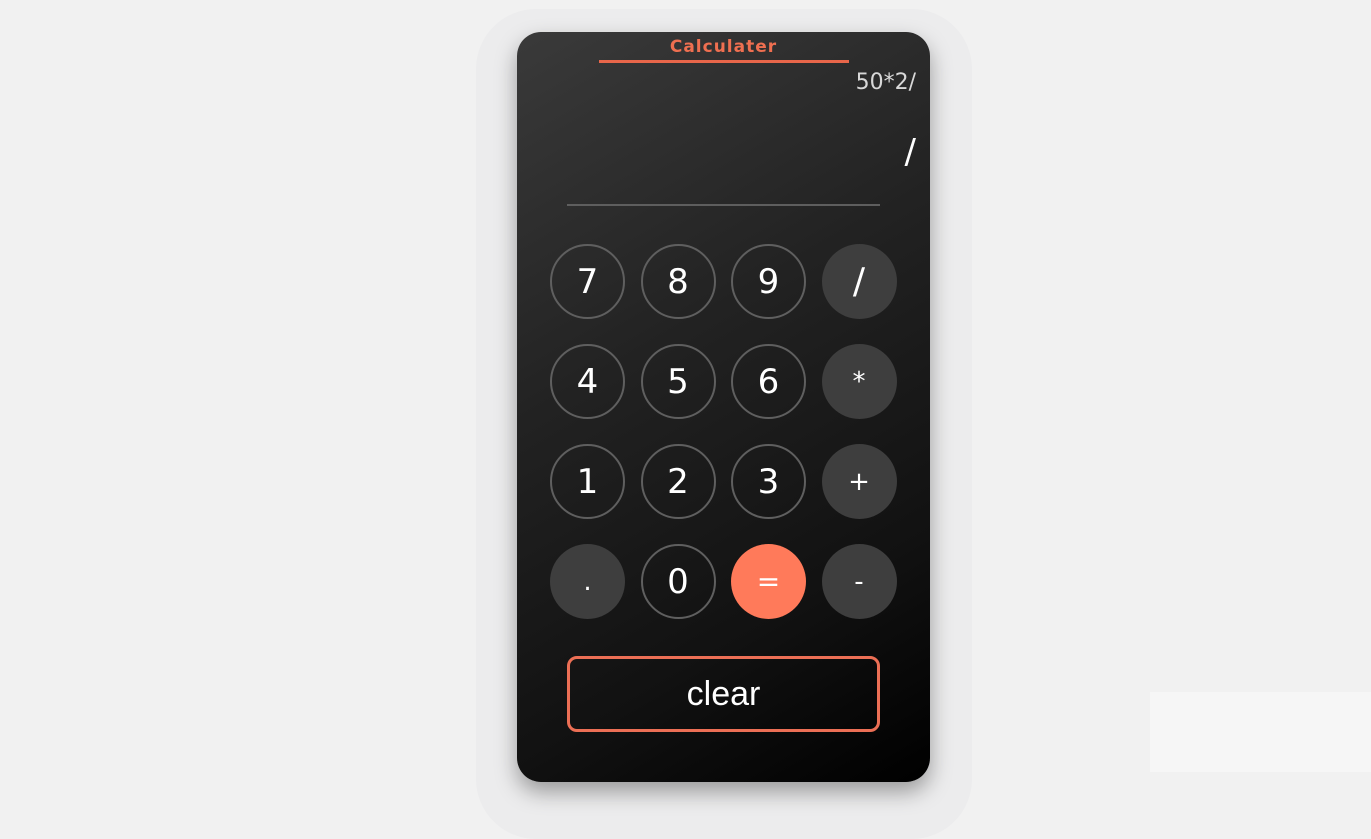  What do you see at coordinates (587, 481) in the screenshot?
I see `key-1: 1` at bounding box center [587, 481].